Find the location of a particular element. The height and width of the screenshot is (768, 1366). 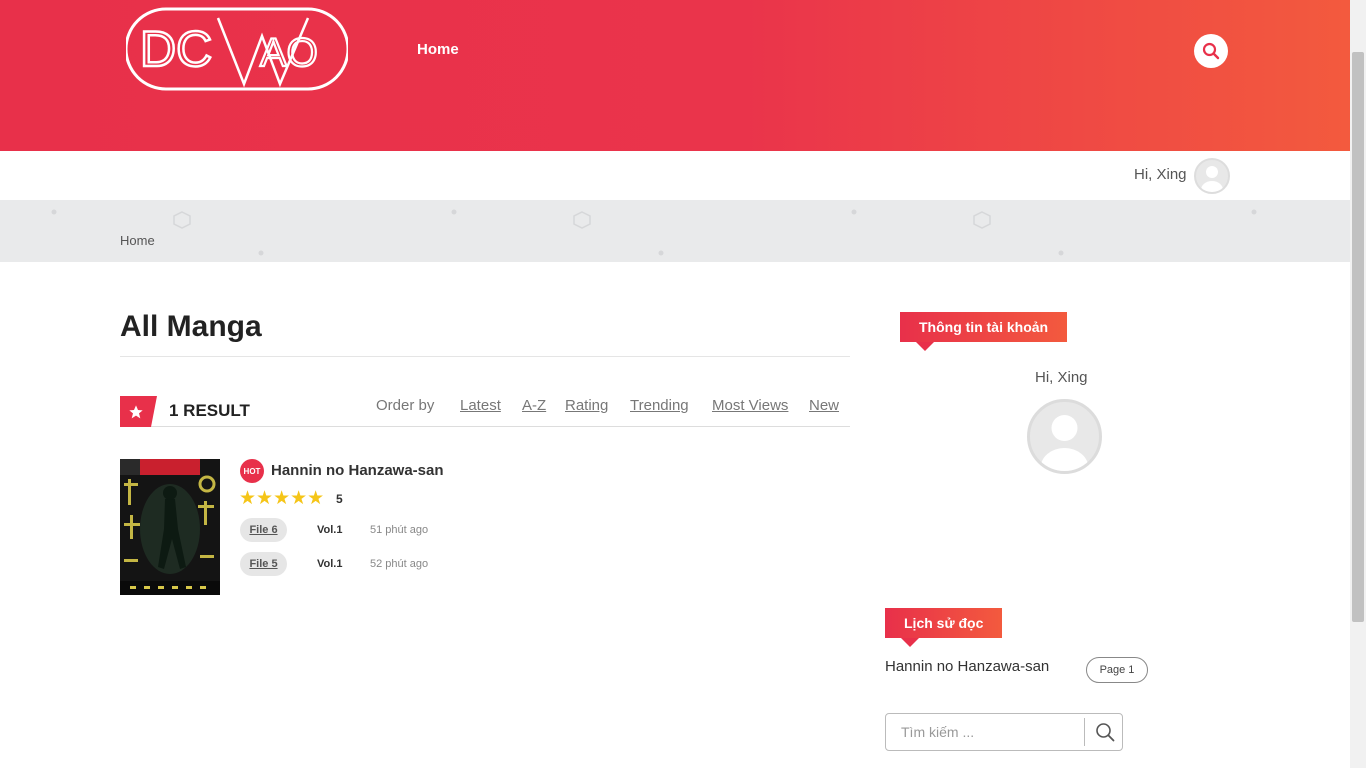

sidebar-search-form is located at coordinates (1004, 732).